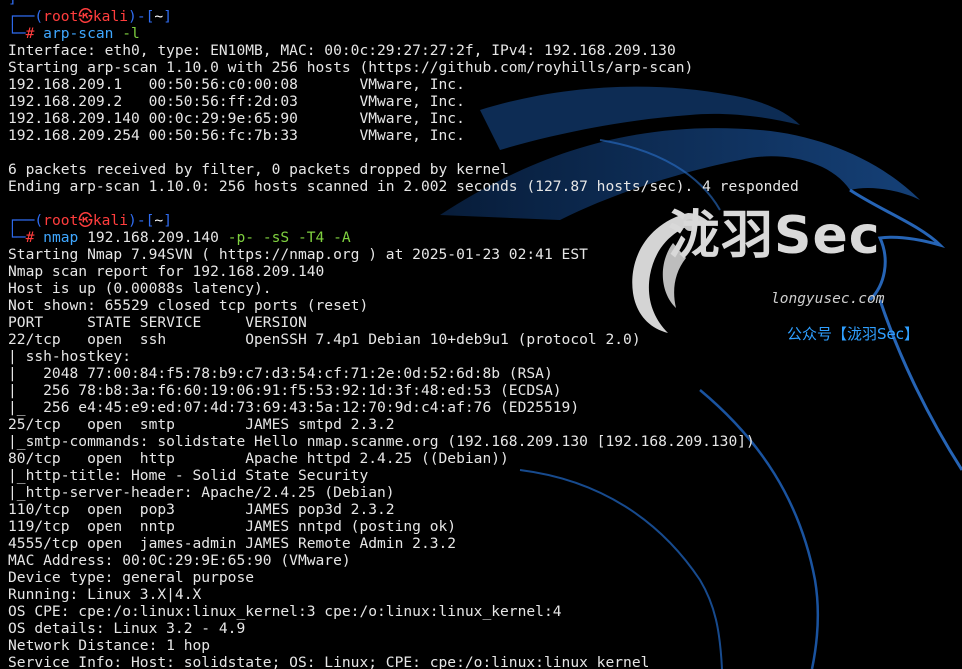 The height and width of the screenshot is (669, 962). What do you see at coordinates (61, 237) in the screenshot?
I see `command-name: nmap` at bounding box center [61, 237].